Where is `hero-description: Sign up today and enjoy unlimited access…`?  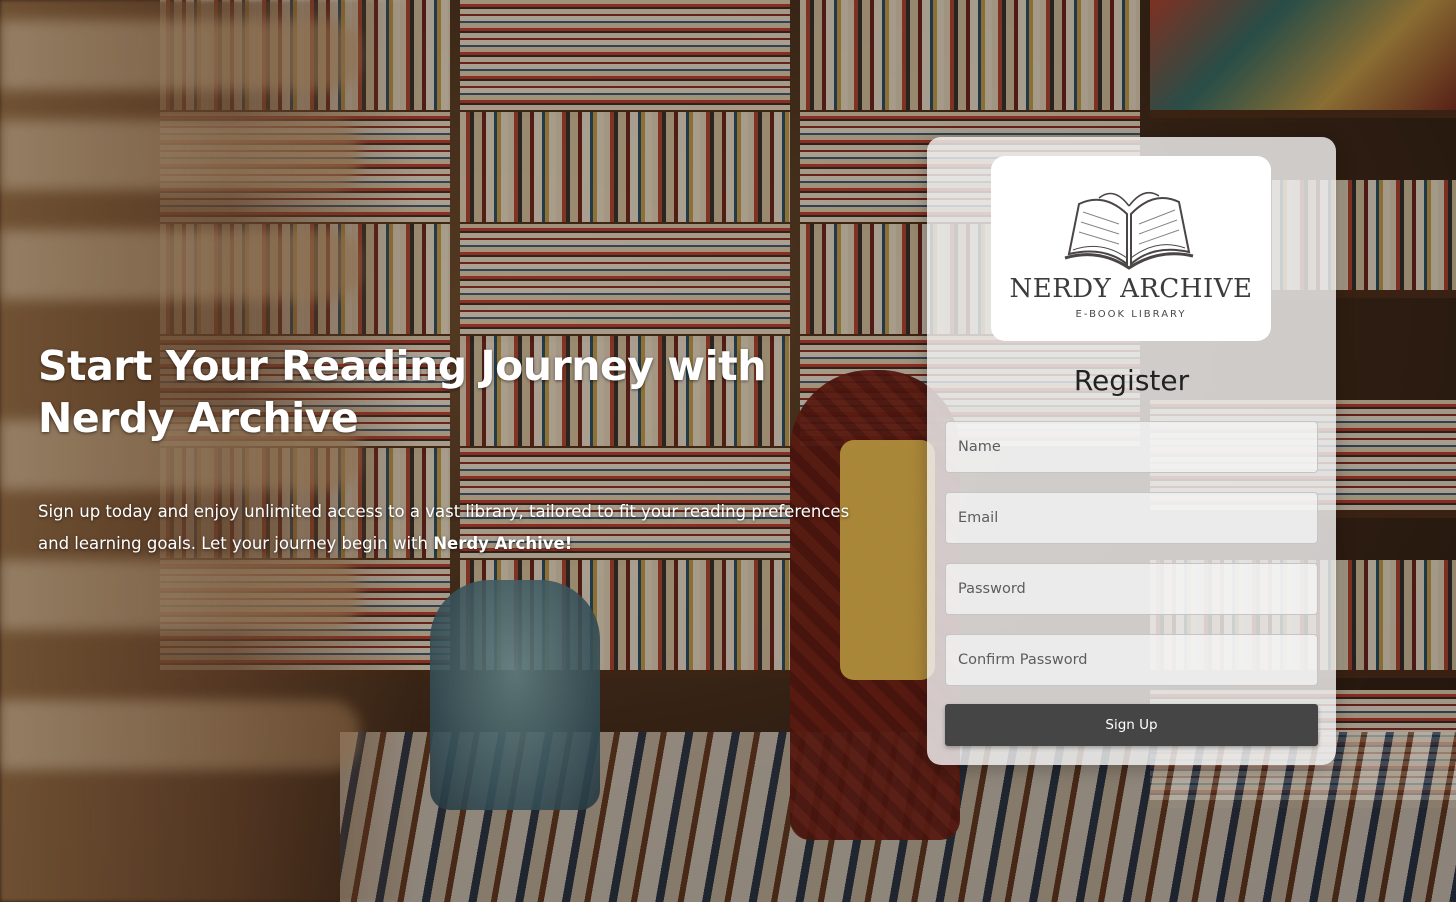 hero-description: Sign up today and enjoy unlimited access… is located at coordinates (453, 528).